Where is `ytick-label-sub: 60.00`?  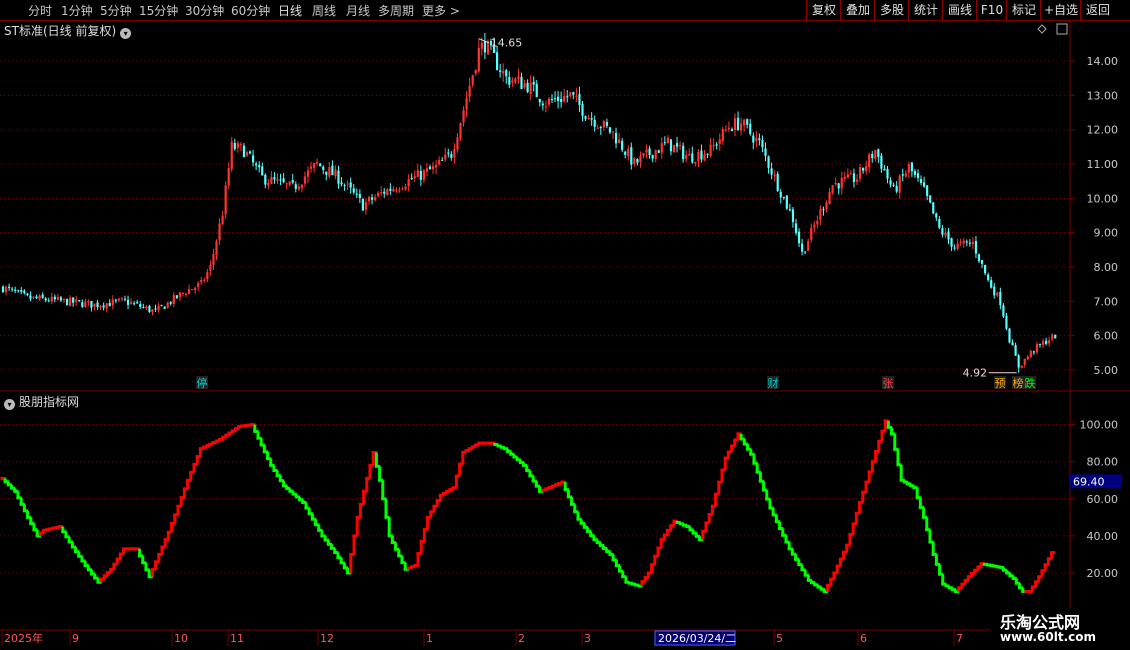
ytick-label-sub: 60.00 is located at coordinates (1103, 499).